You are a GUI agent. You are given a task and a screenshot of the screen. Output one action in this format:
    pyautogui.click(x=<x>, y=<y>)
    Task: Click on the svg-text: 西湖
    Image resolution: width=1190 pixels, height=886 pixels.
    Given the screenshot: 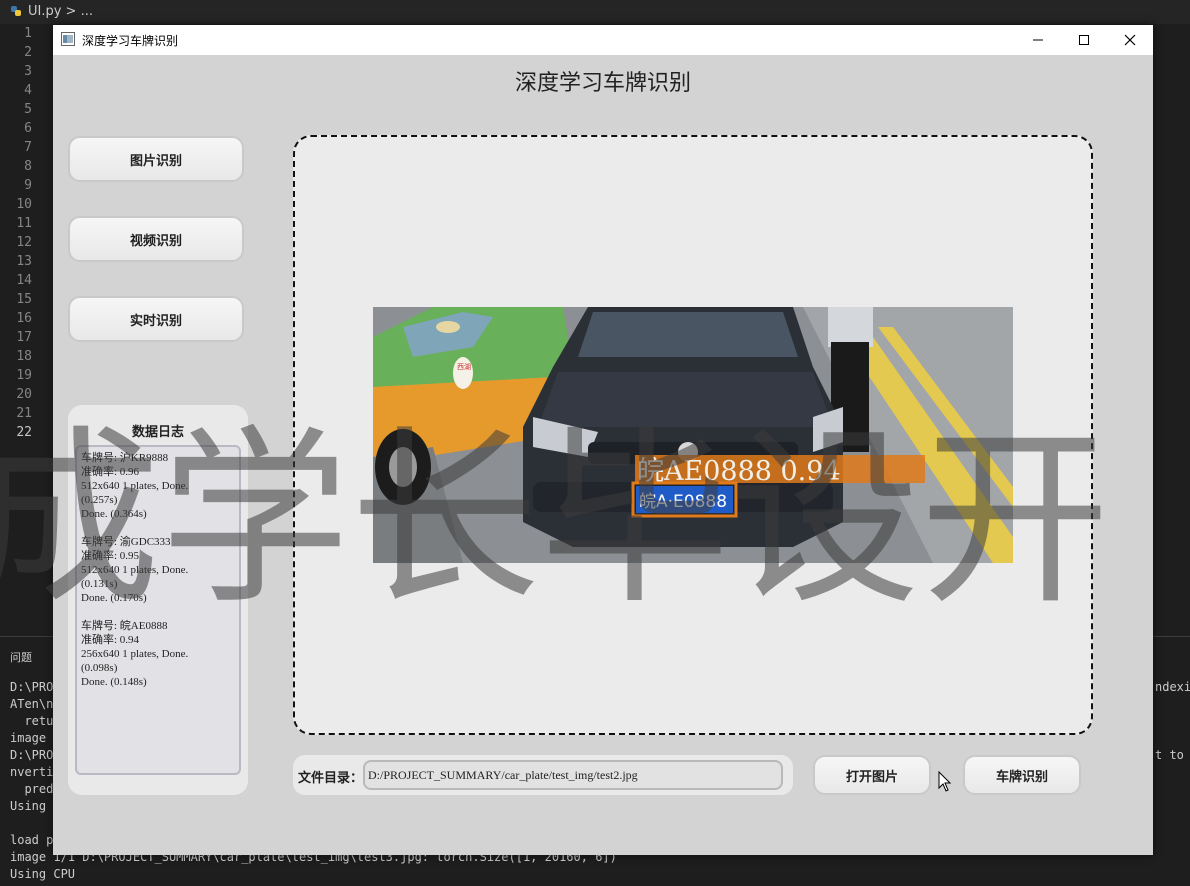 What is the action you would take?
    pyautogui.click(x=464, y=366)
    